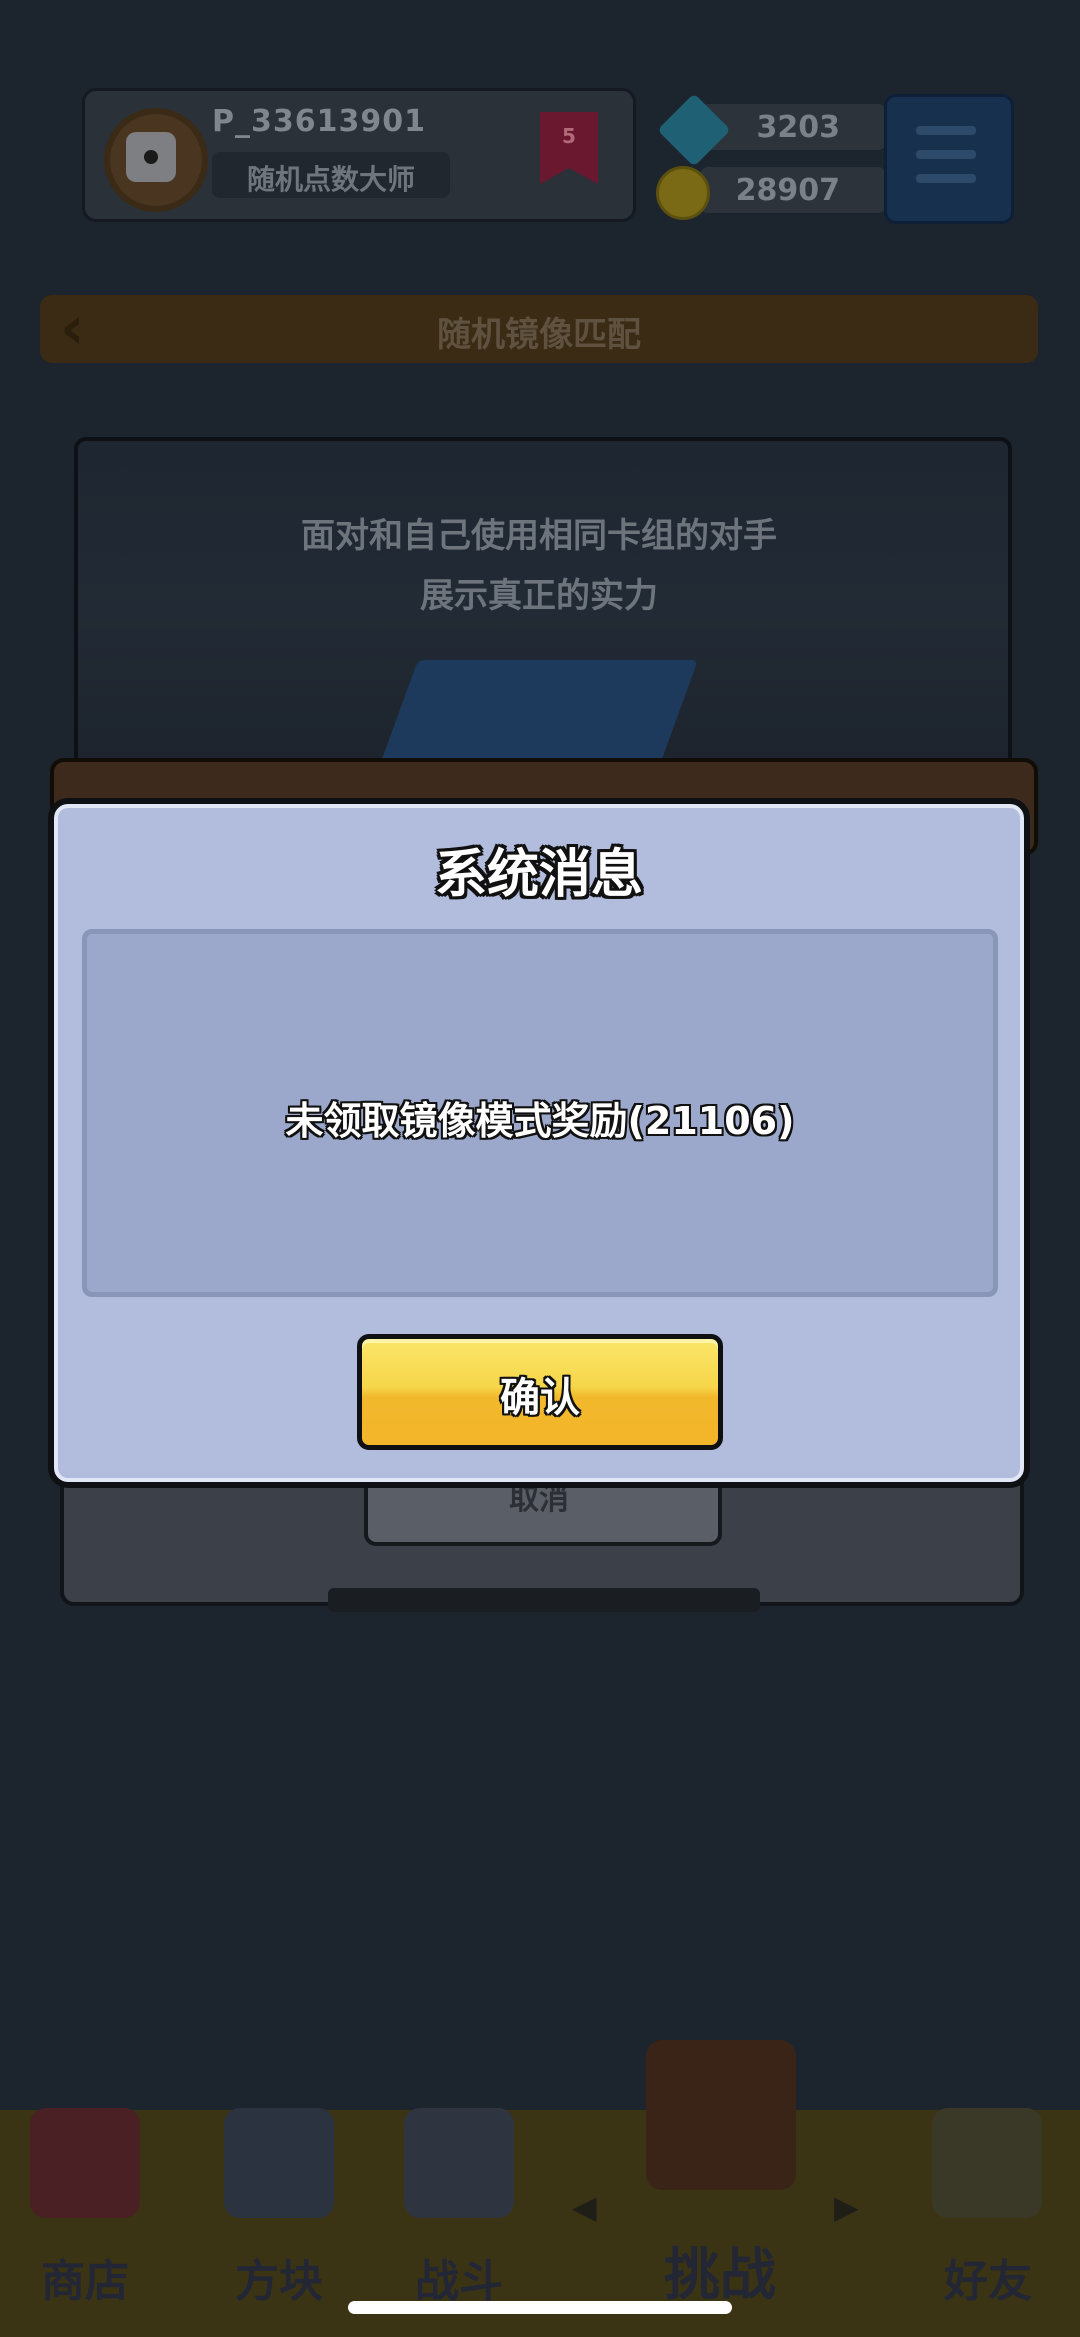  What do you see at coordinates (319, 121) in the screenshot?
I see `player-name: P_33613901` at bounding box center [319, 121].